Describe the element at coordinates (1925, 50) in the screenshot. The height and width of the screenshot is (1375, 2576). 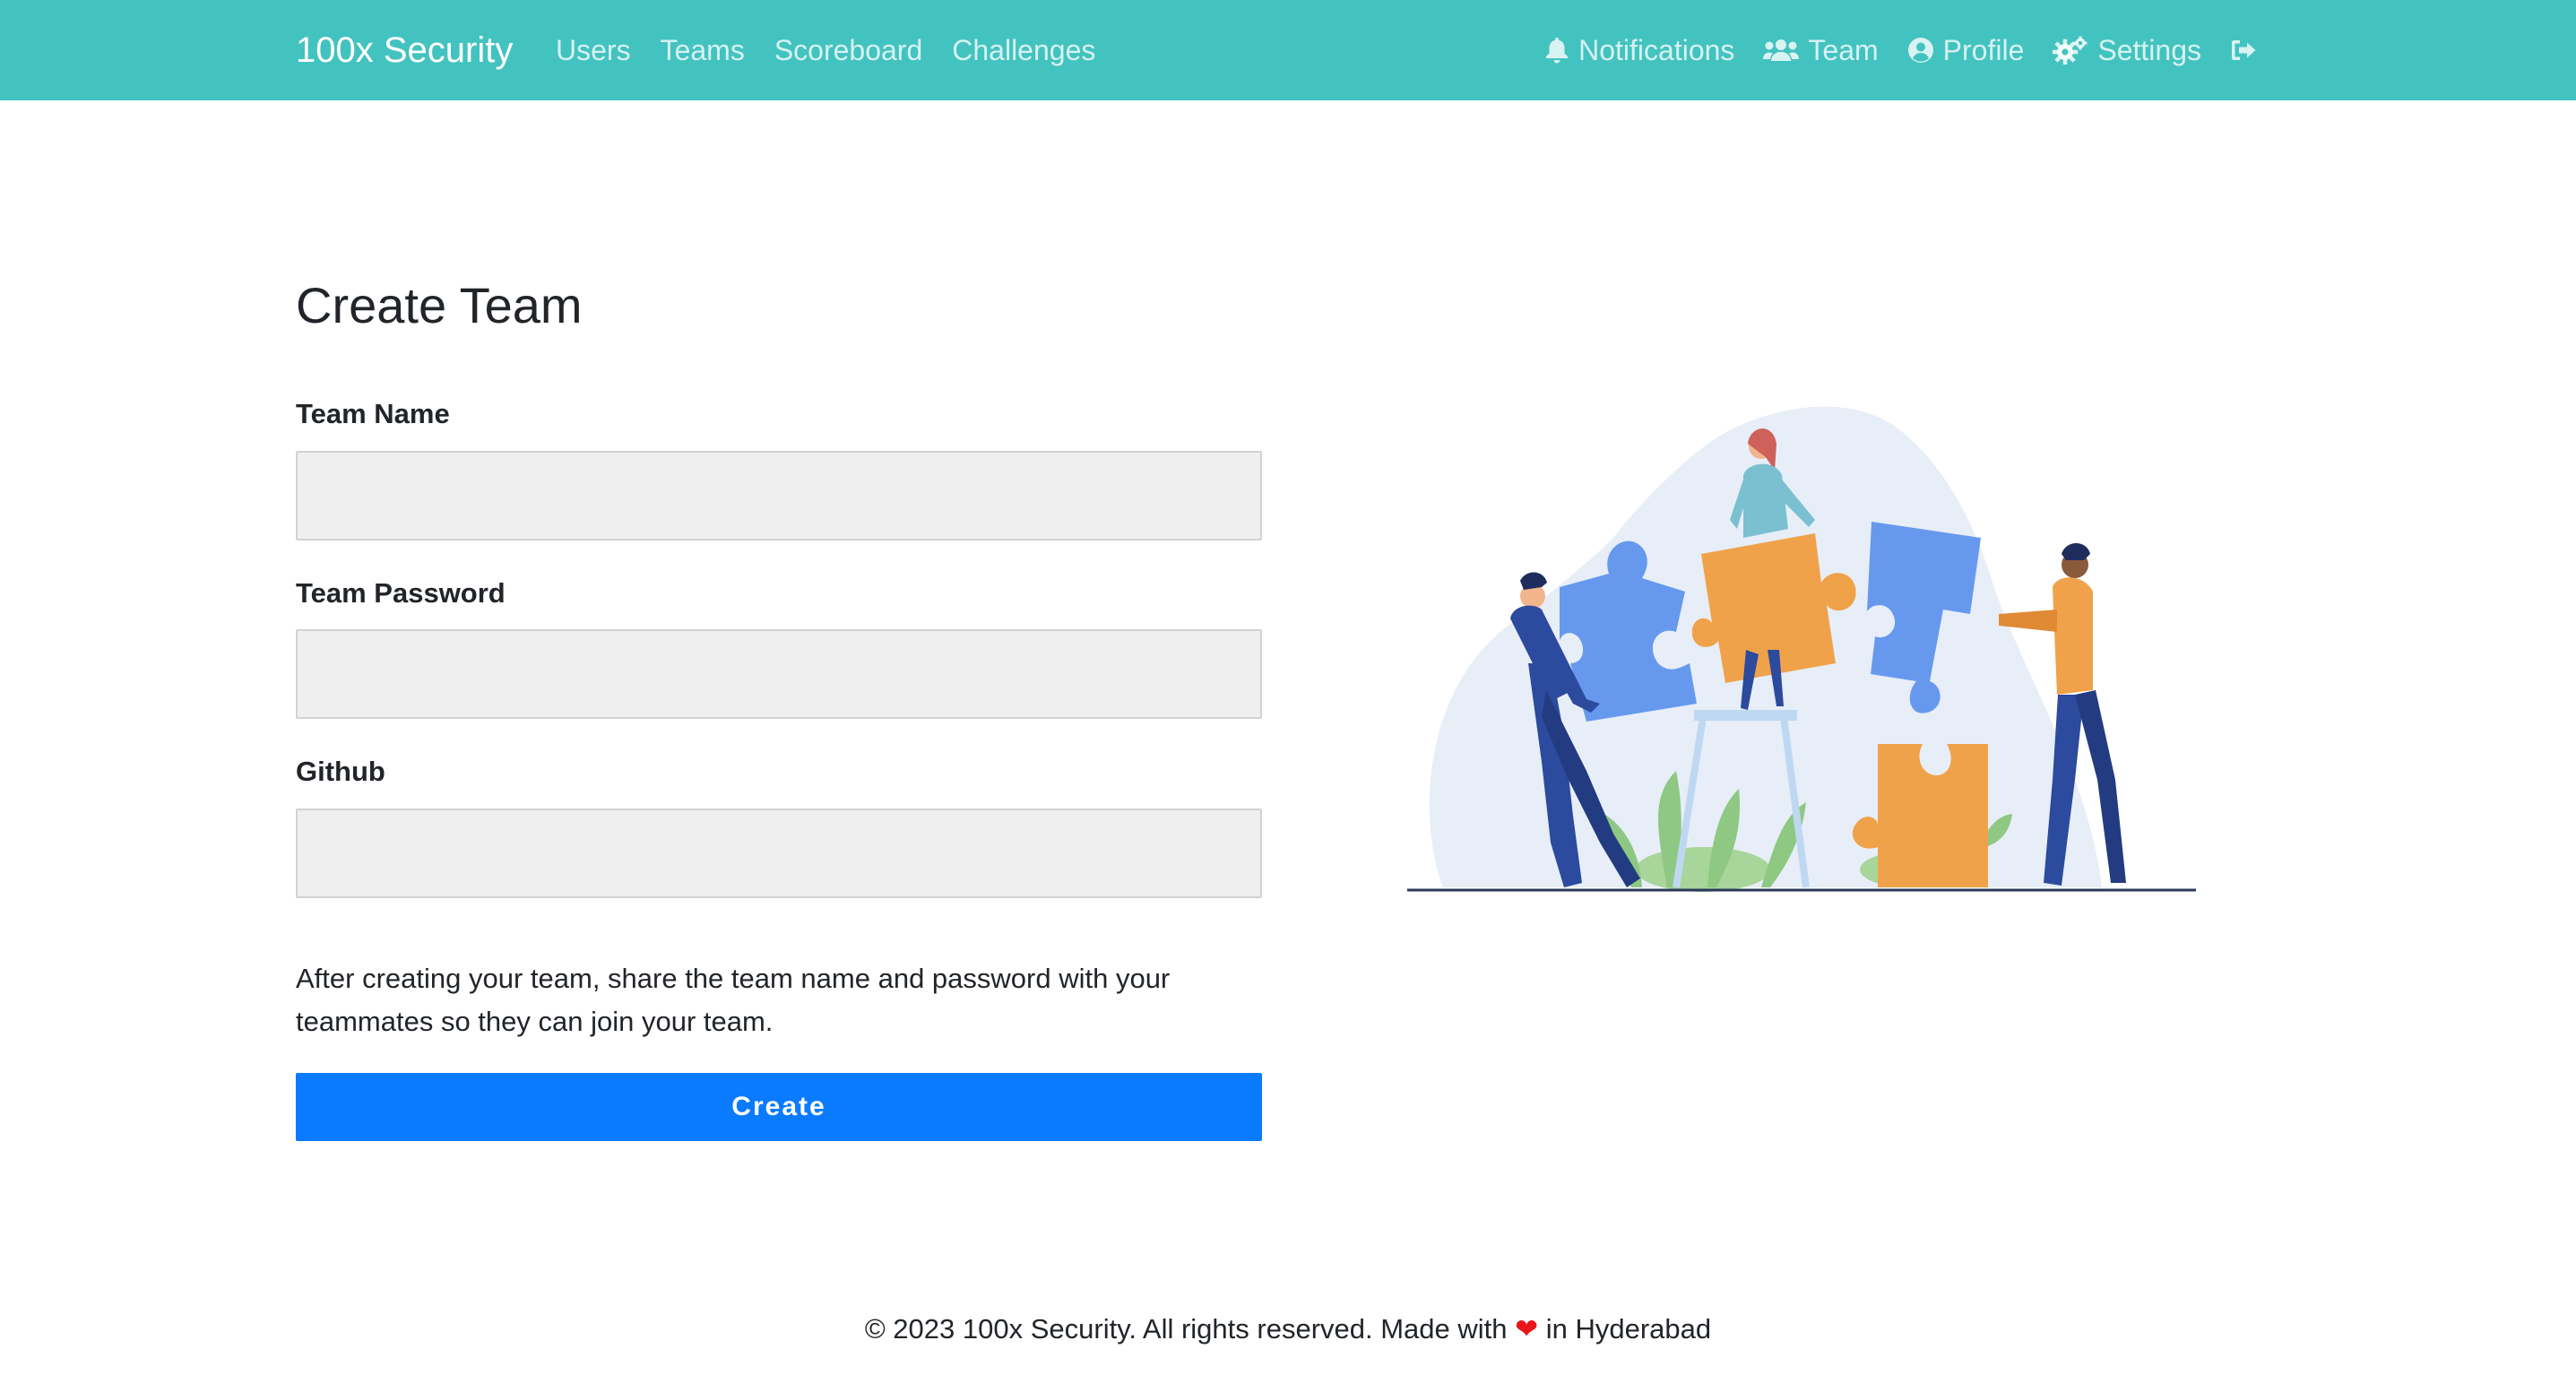
I see `user-circle-icon` at that location.